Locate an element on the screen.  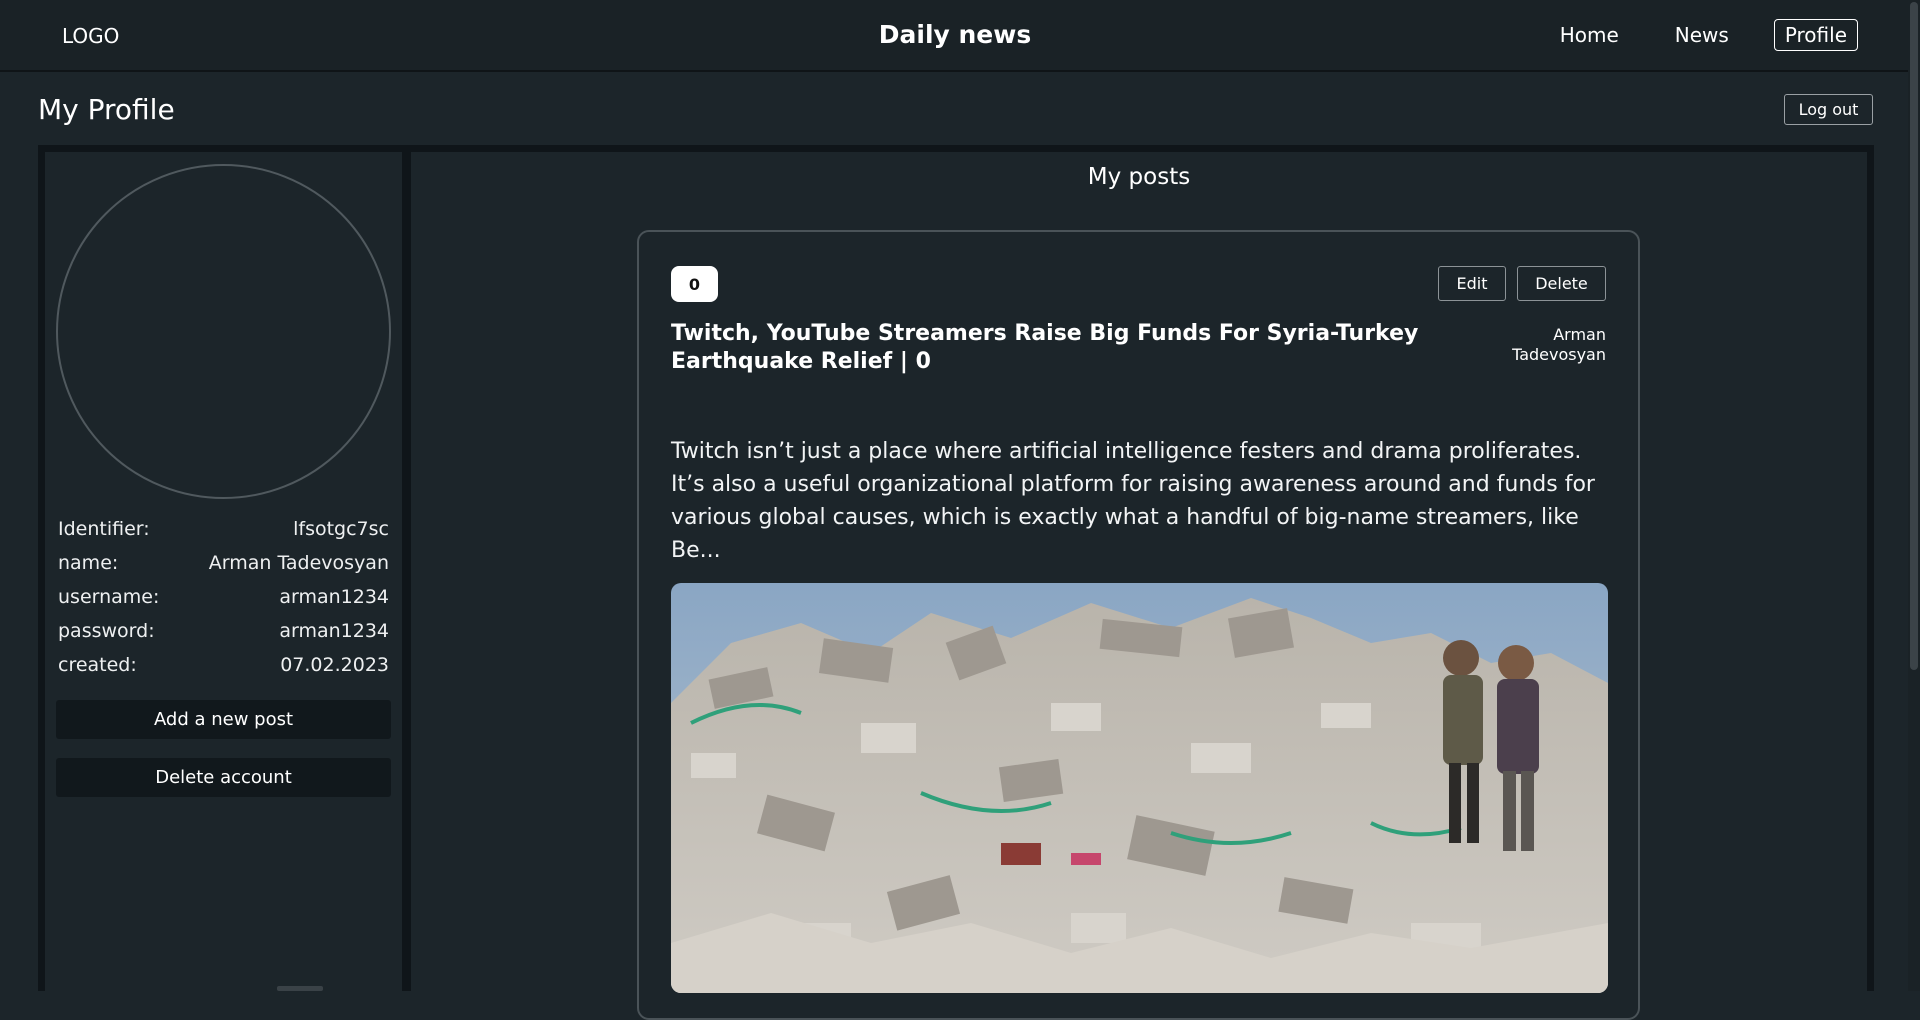
main-nav: Home News Profile is located at coordinates (1686, 35).